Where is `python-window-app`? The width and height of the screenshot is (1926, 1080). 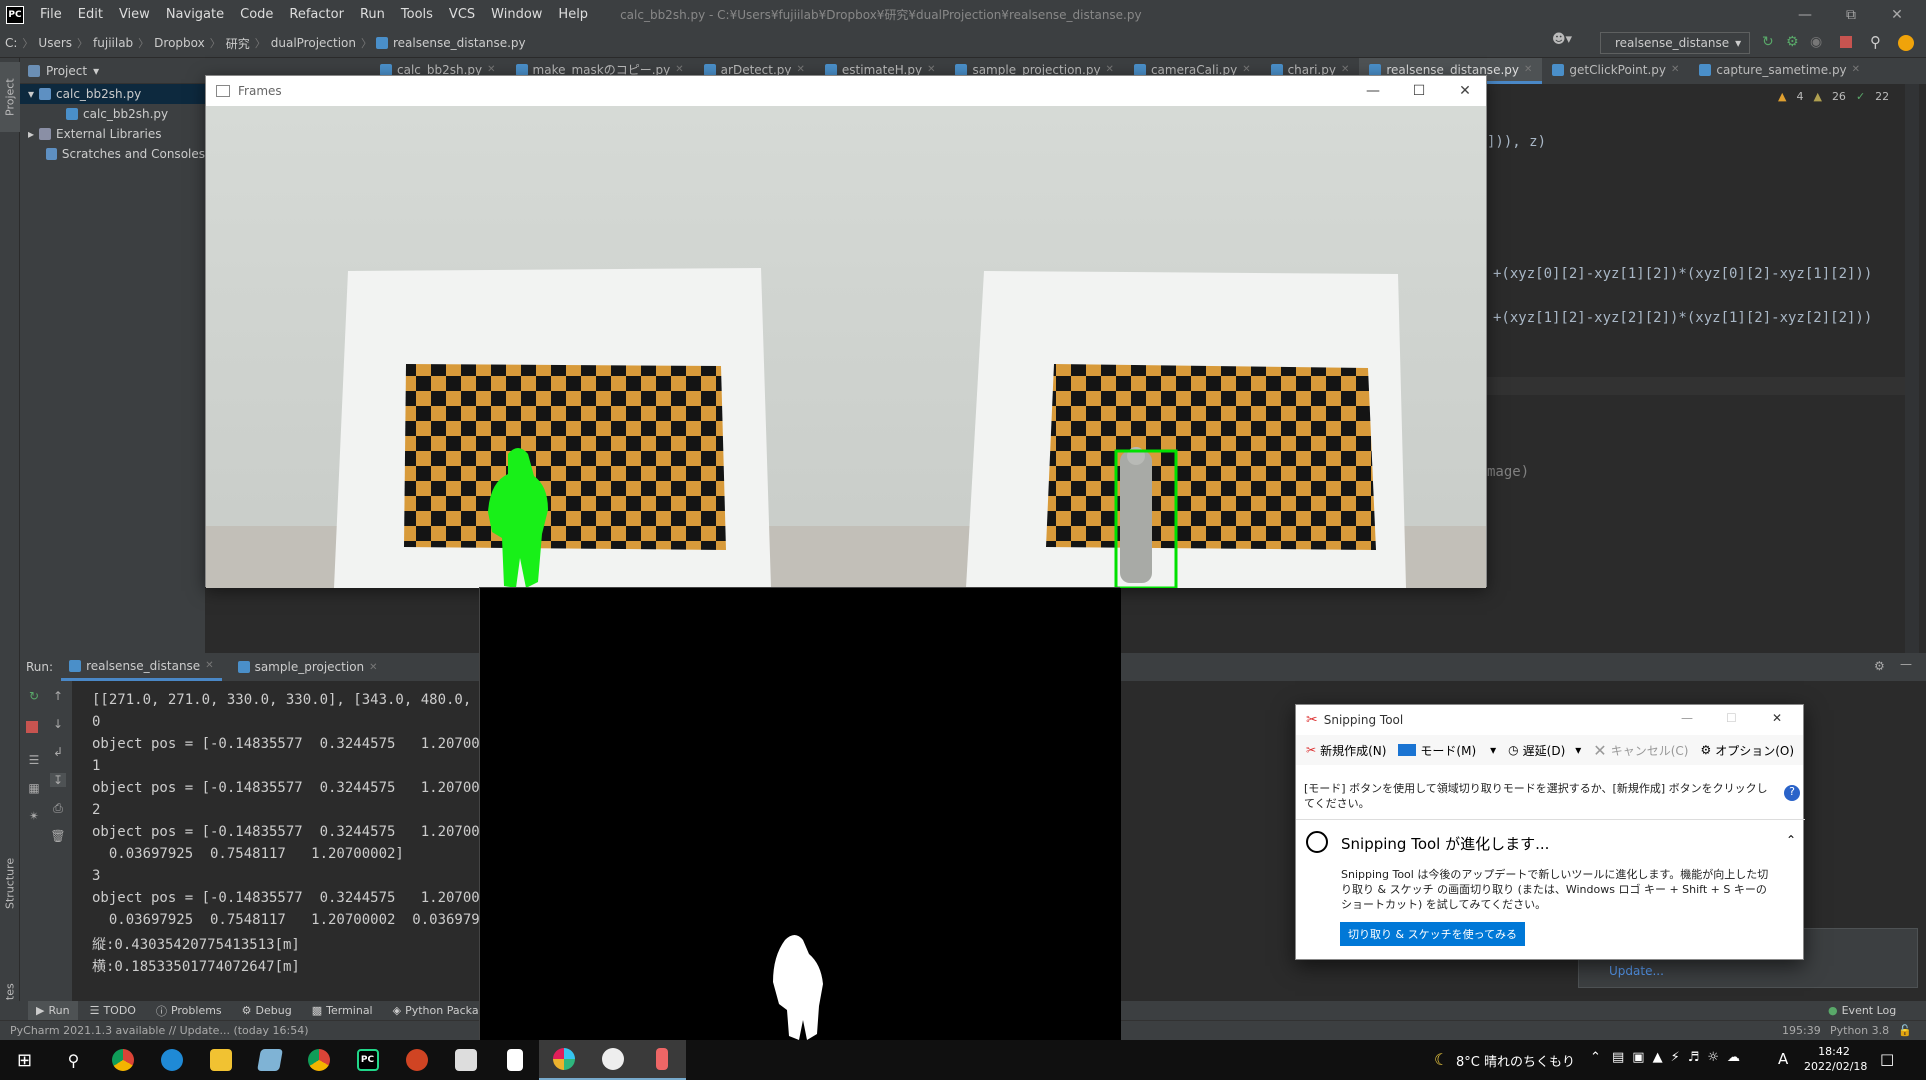
python-window-app is located at coordinates (661, 1060).